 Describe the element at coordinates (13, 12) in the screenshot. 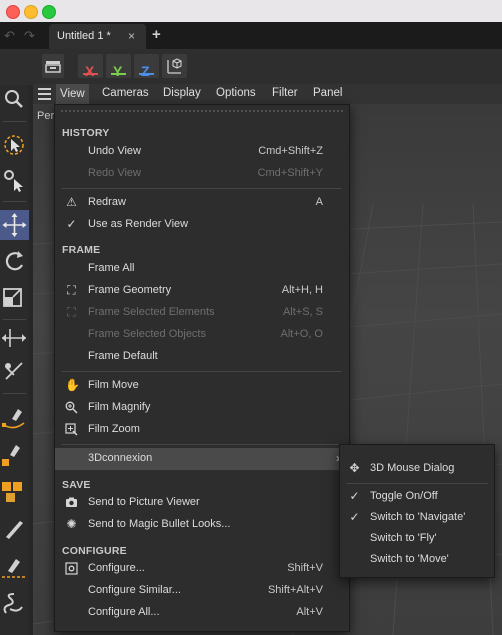

I see `close-window-button` at that location.